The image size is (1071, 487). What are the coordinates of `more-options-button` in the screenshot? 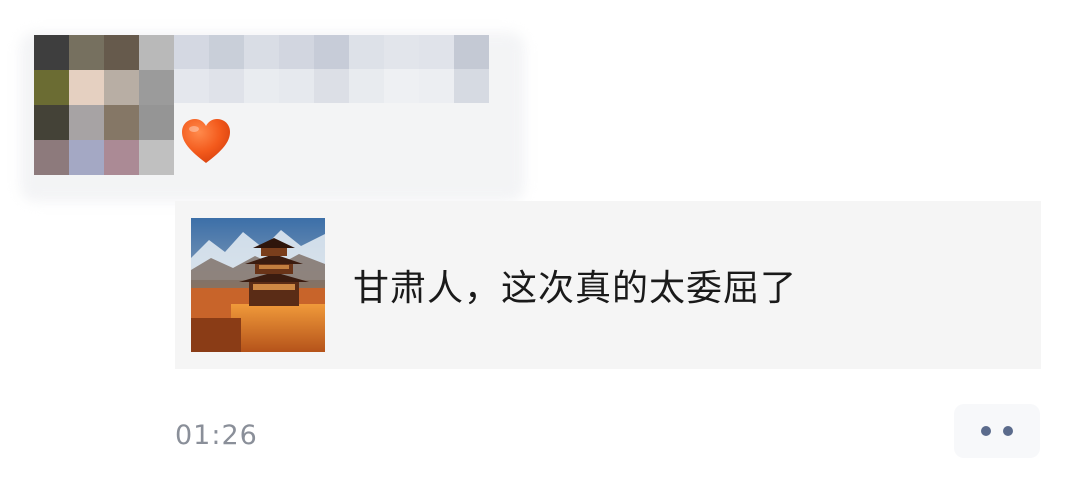 It's located at (997, 431).